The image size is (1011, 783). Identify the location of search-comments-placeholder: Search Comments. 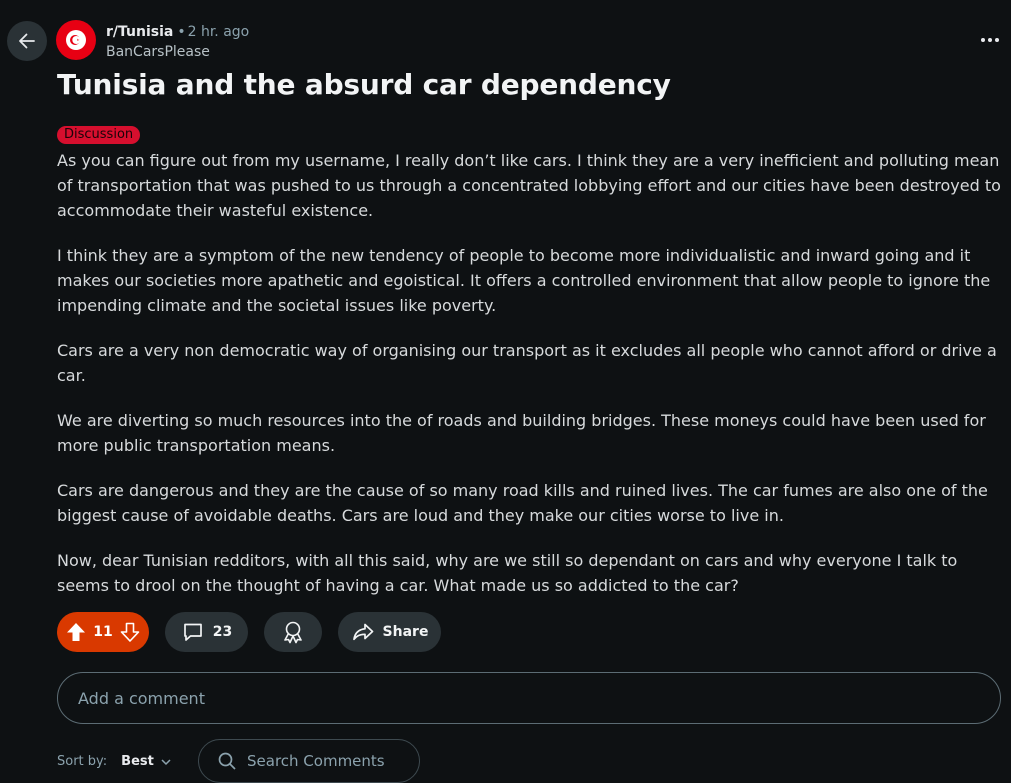
(316, 761).